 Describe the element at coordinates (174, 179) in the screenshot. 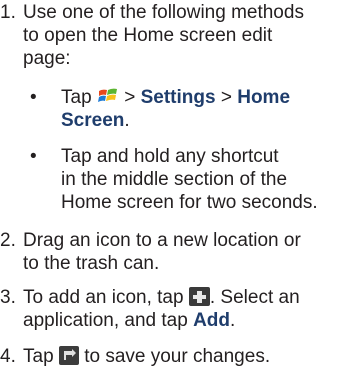

I see `bullet-line: in the middle section of the` at that location.